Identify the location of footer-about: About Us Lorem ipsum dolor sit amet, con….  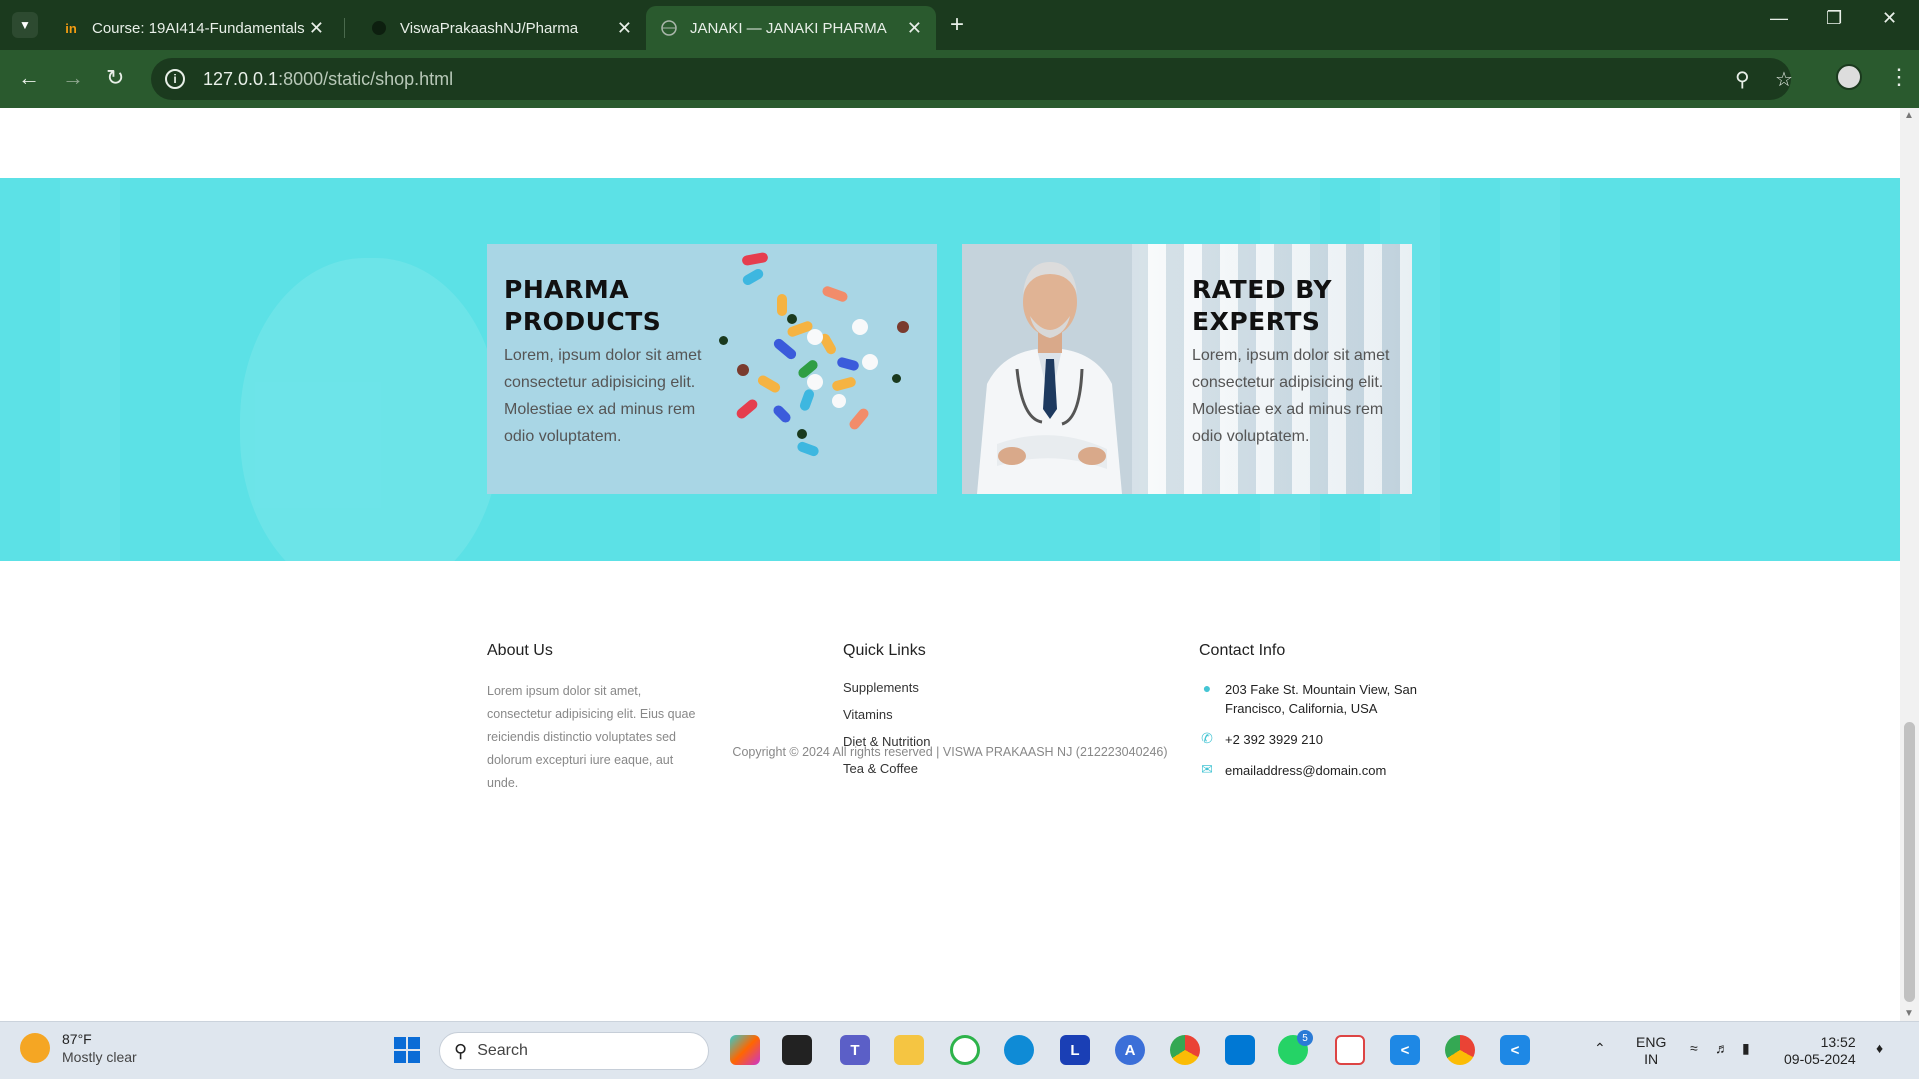
(594, 718).